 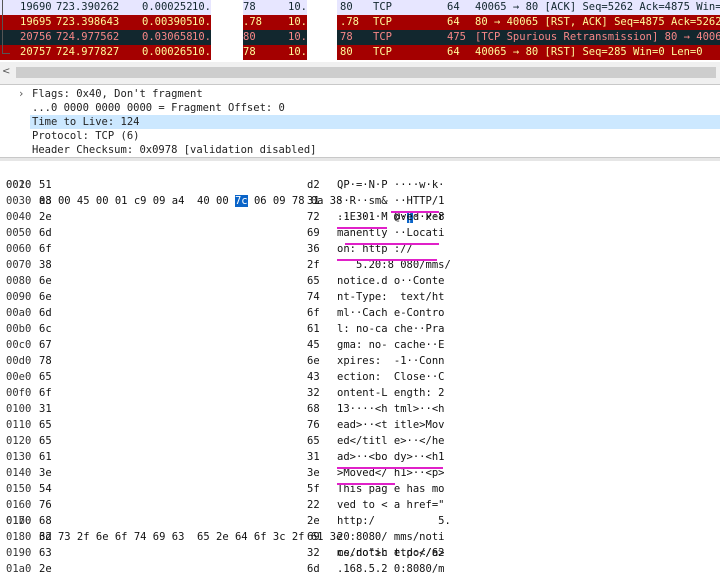 I want to click on packet-time: 723.398643, so click(x=88, y=22).